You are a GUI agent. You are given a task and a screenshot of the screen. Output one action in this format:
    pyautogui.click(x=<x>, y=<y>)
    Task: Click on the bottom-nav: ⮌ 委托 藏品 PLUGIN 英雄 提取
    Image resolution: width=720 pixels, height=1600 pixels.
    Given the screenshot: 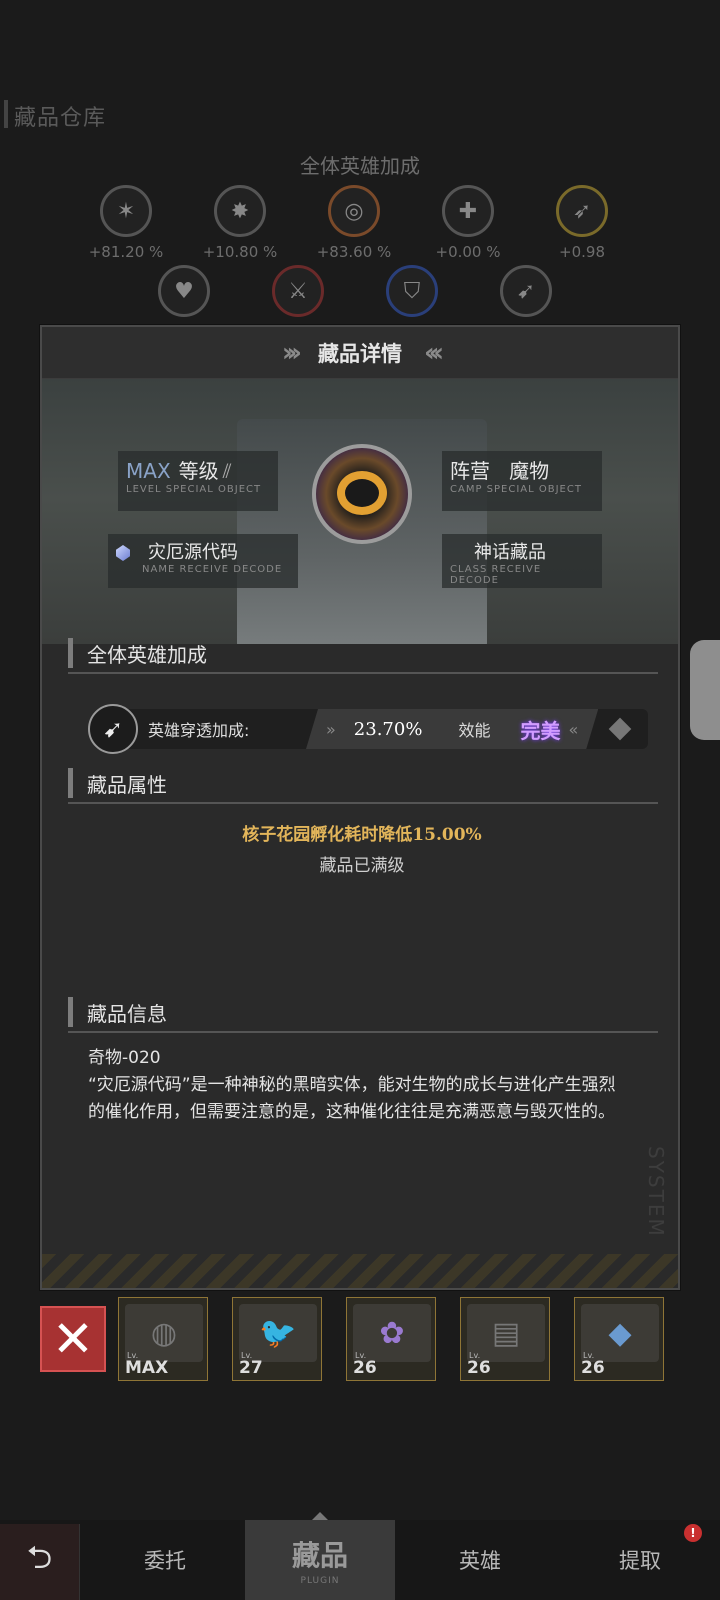 What is the action you would take?
    pyautogui.click(x=360, y=1556)
    